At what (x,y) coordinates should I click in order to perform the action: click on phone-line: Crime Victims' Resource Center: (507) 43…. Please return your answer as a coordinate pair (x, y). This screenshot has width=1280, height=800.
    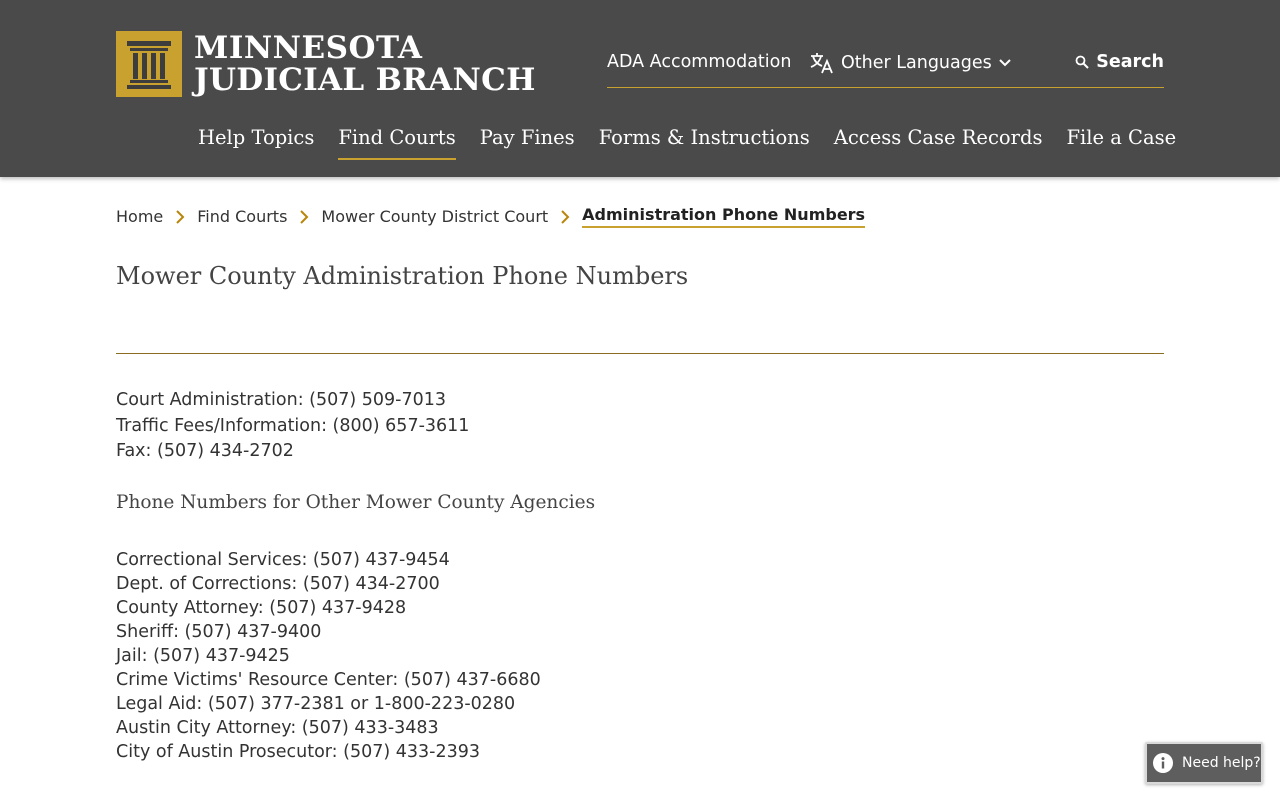
    Looking at the image, I should click on (328, 680).